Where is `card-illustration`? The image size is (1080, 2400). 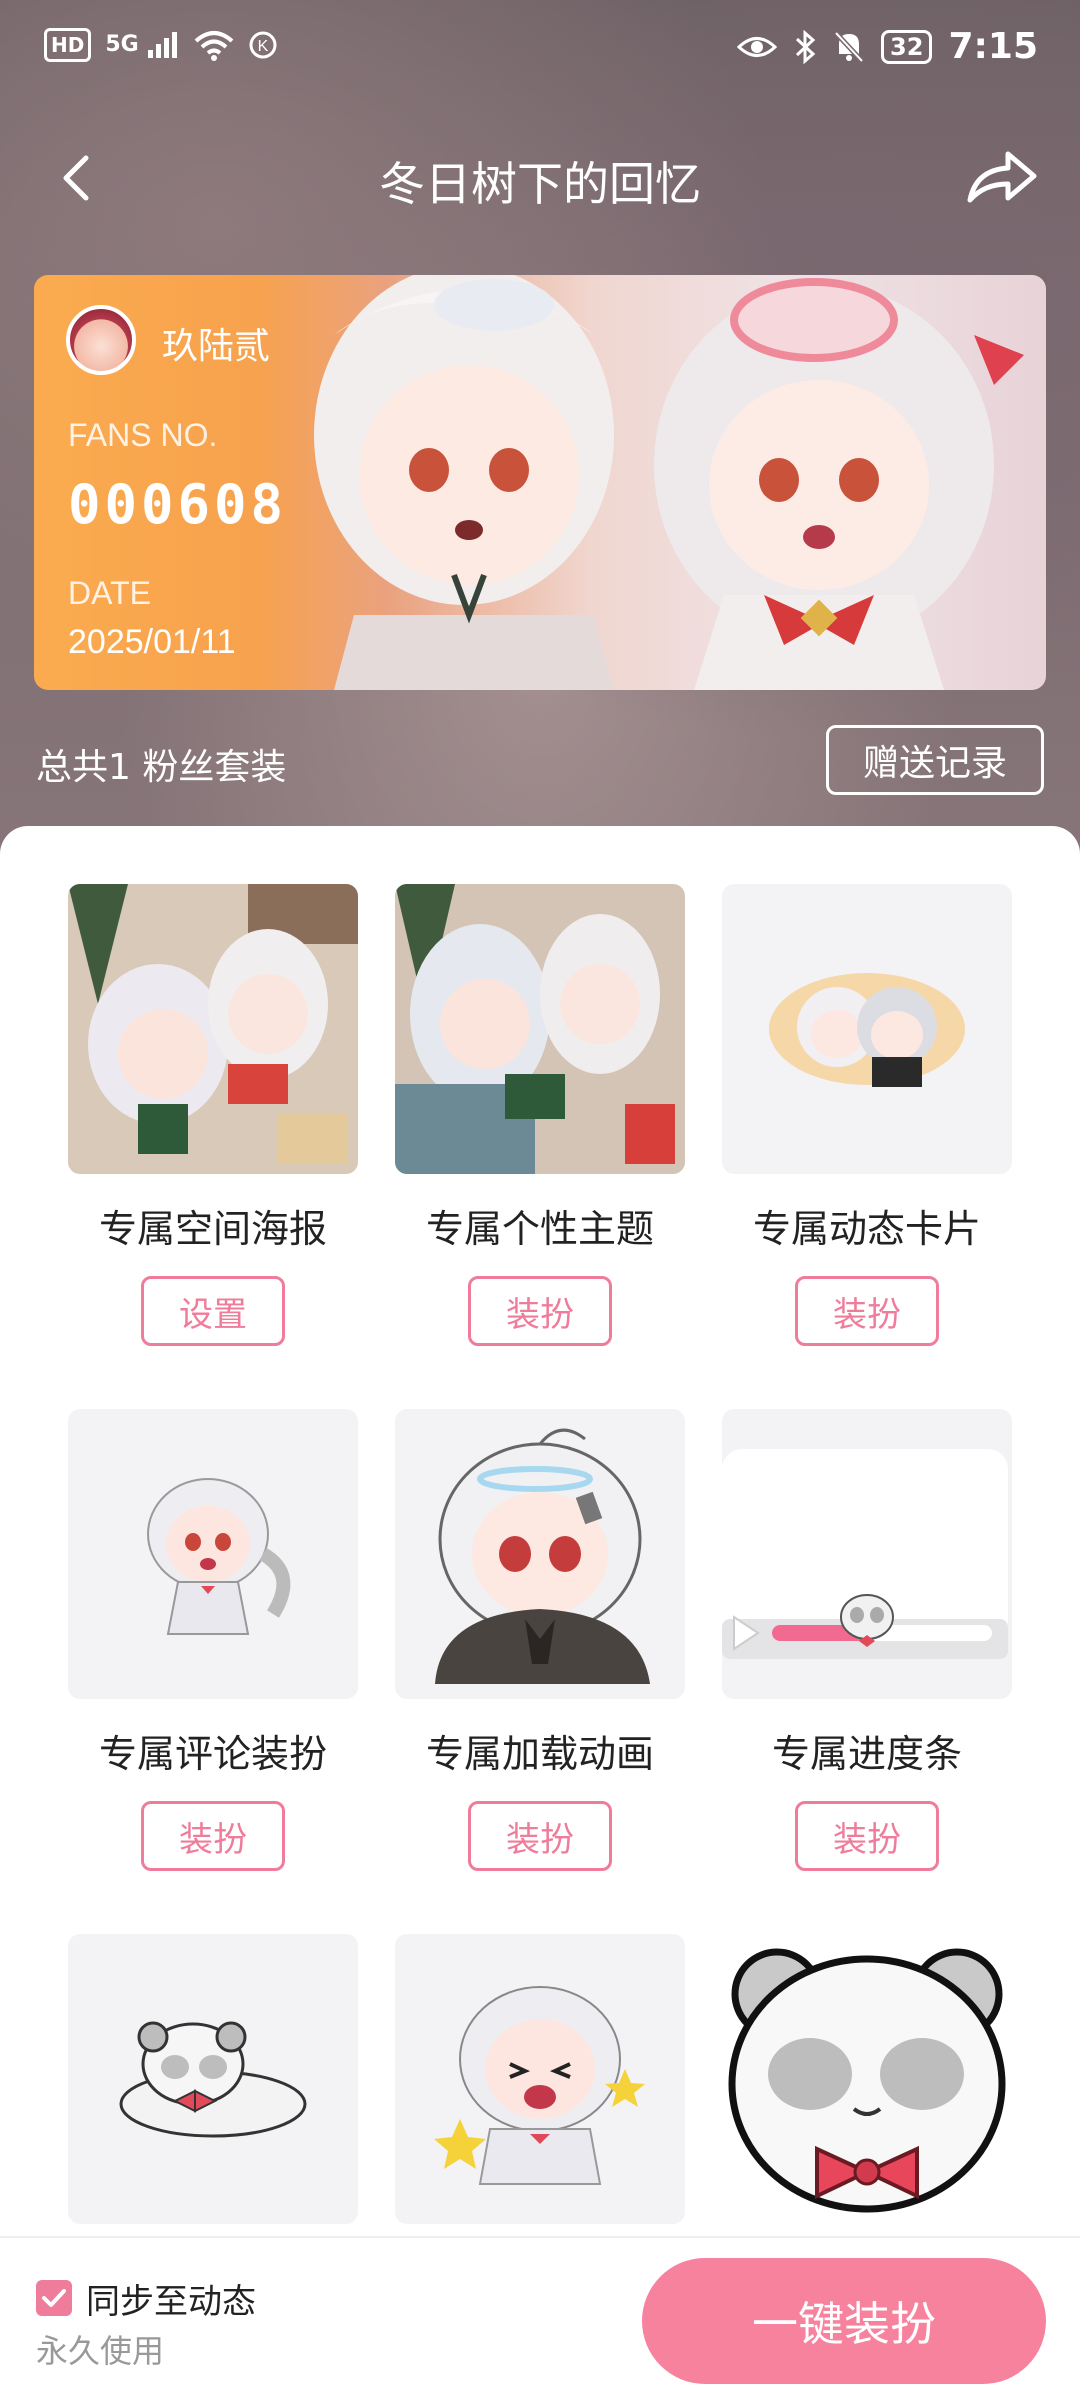
card-illustration is located at coordinates (669, 482).